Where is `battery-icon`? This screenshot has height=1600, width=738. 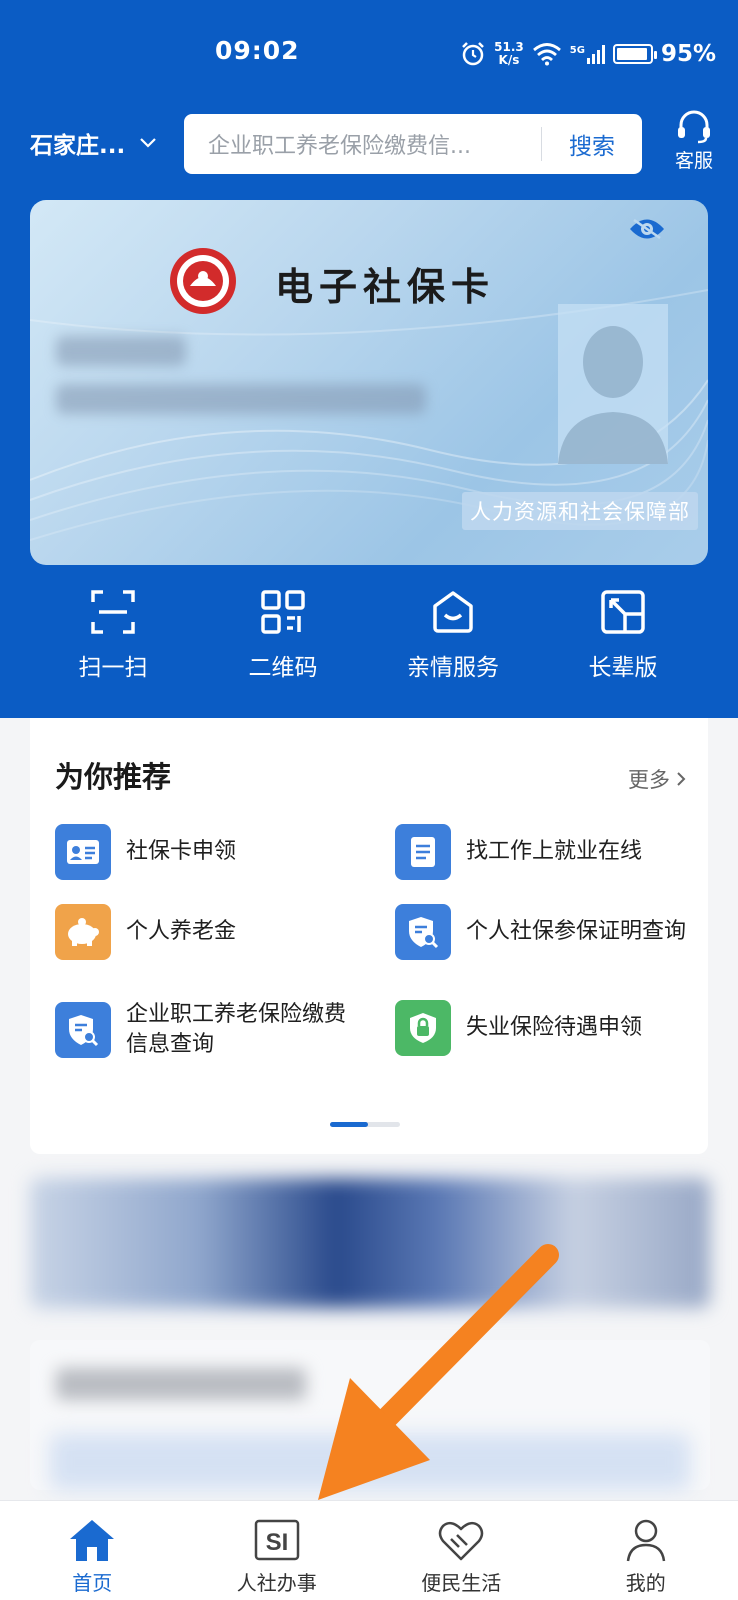 battery-icon is located at coordinates (634, 54).